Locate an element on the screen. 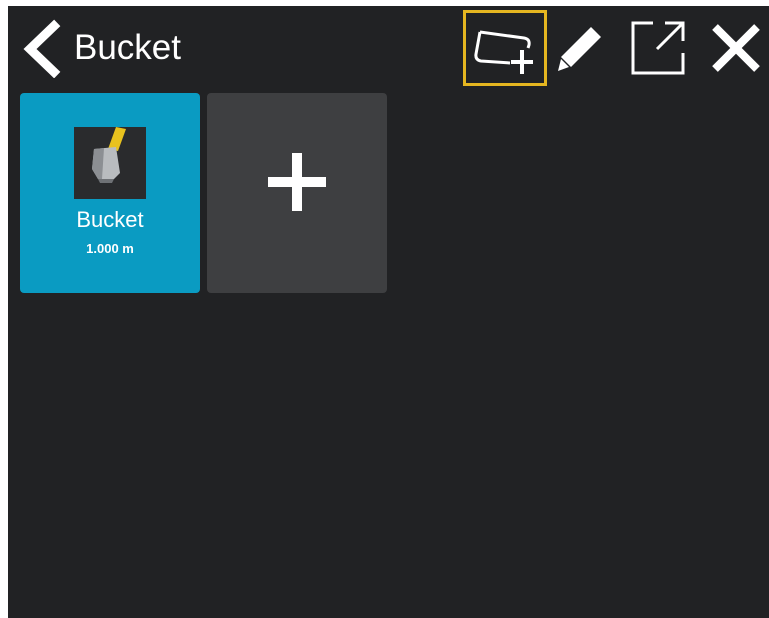  add-tile is located at coordinates (297, 193).